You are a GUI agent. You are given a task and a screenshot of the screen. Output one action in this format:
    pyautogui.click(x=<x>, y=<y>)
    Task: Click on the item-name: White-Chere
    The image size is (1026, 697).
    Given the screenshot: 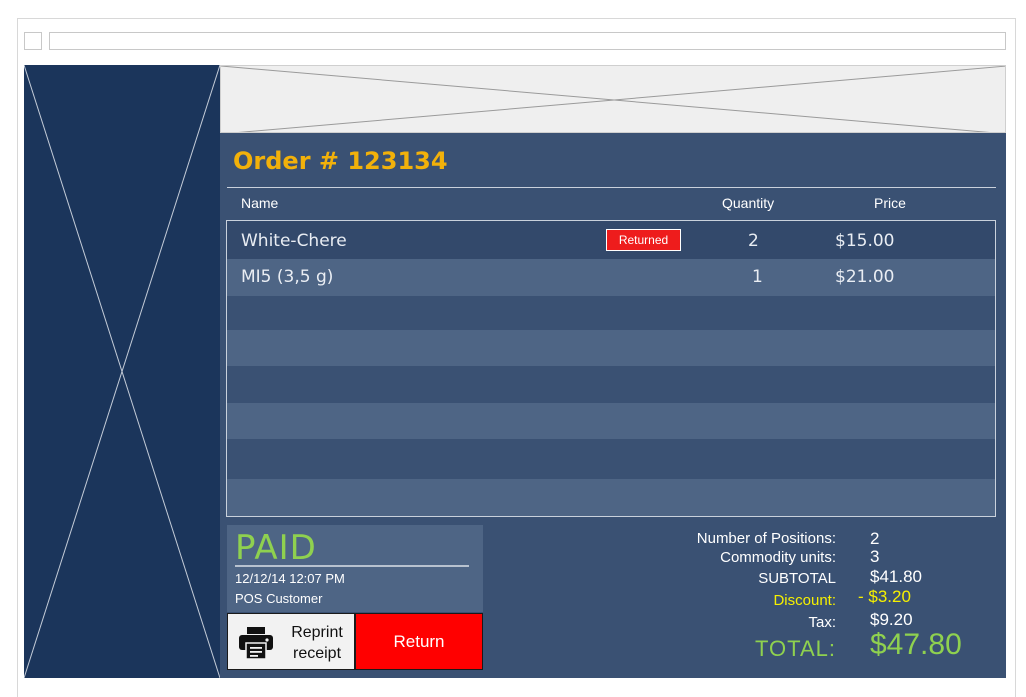 What is the action you would take?
    pyautogui.click(x=294, y=241)
    